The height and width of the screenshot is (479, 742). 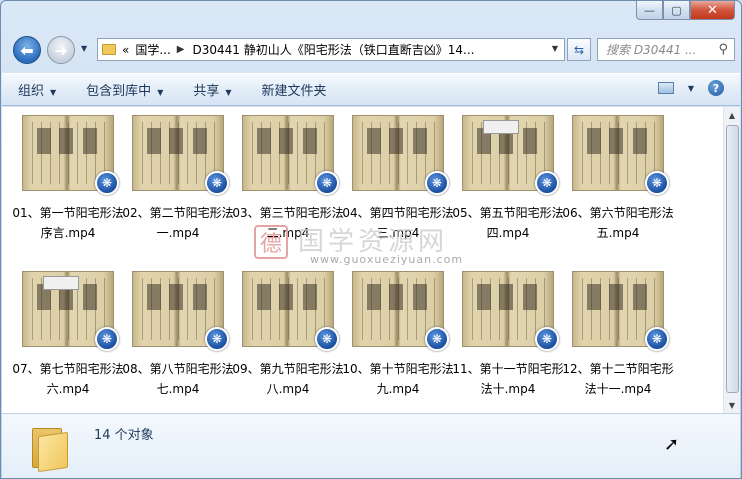 What do you see at coordinates (371, 445) in the screenshot?
I see `details-pane: 14 个对象 ➚` at bounding box center [371, 445].